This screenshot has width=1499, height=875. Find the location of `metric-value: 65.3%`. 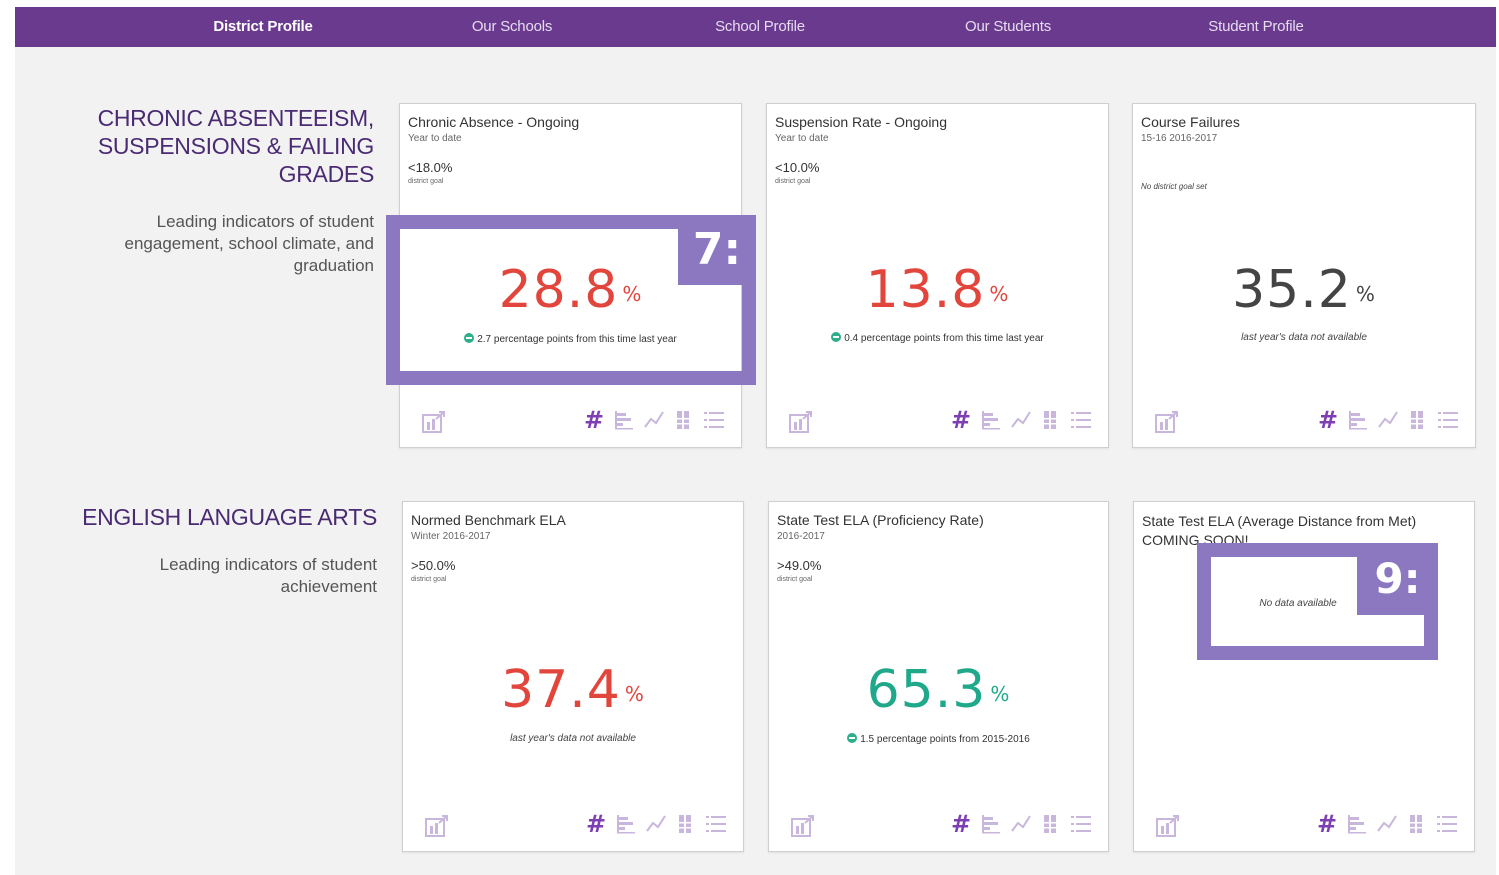

metric-value: 65.3% is located at coordinates (938, 690).